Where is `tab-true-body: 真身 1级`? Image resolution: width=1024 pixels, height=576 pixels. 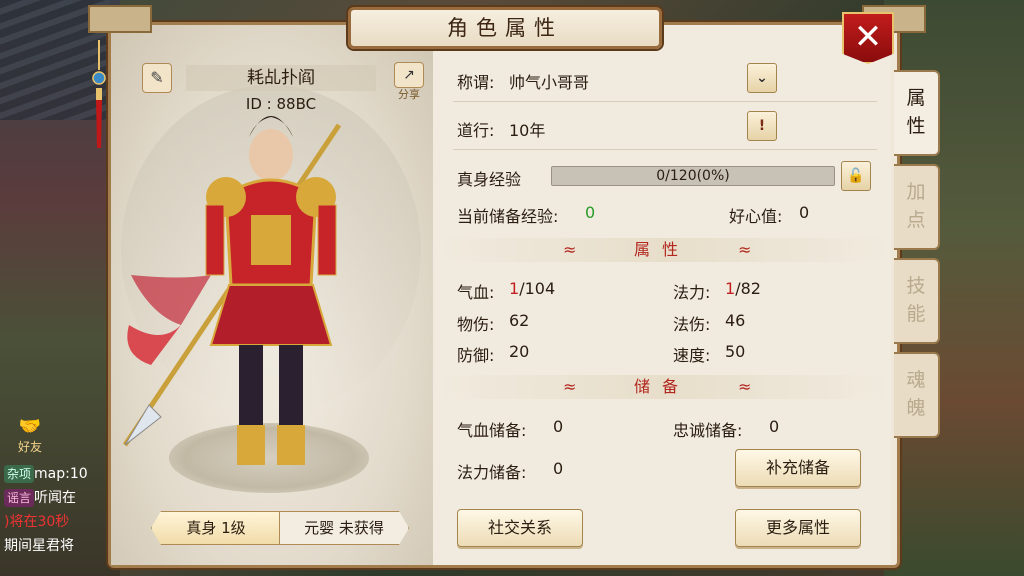 tab-true-body: 真身 1级 is located at coordinates (216, 528).